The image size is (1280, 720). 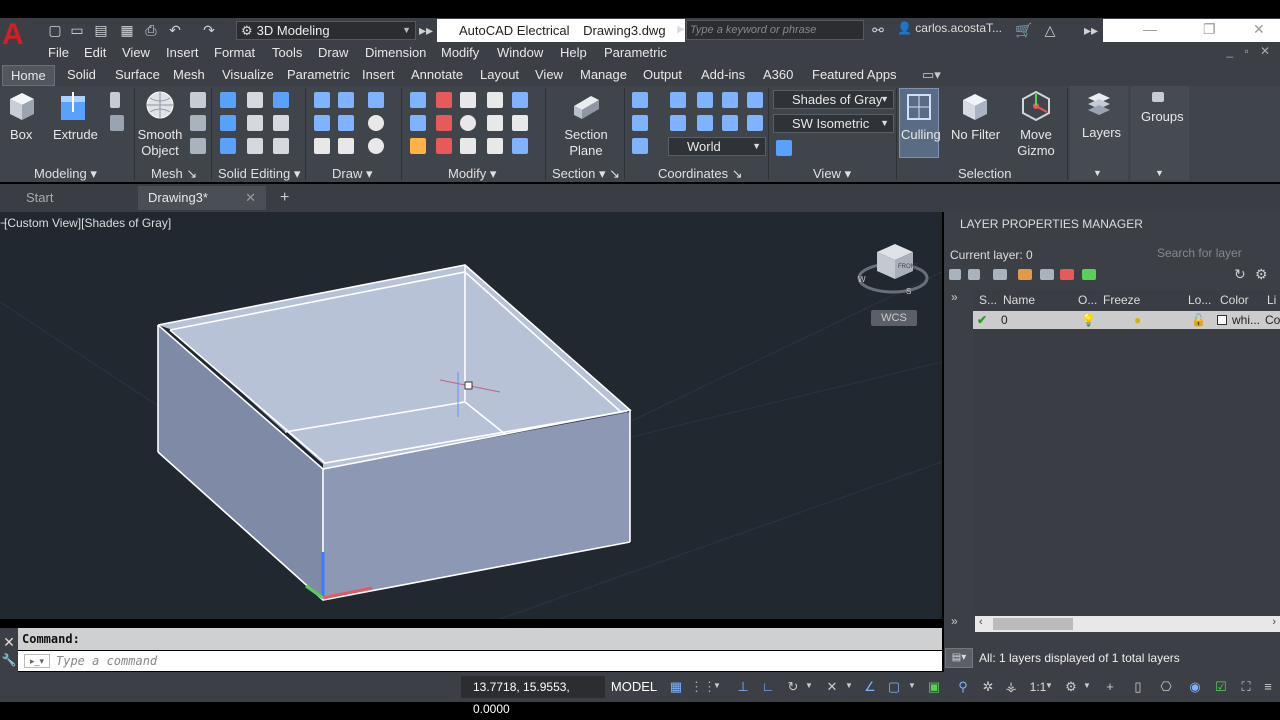 I want to click on mesh-primitive-icon, so click(x=198, y=100).